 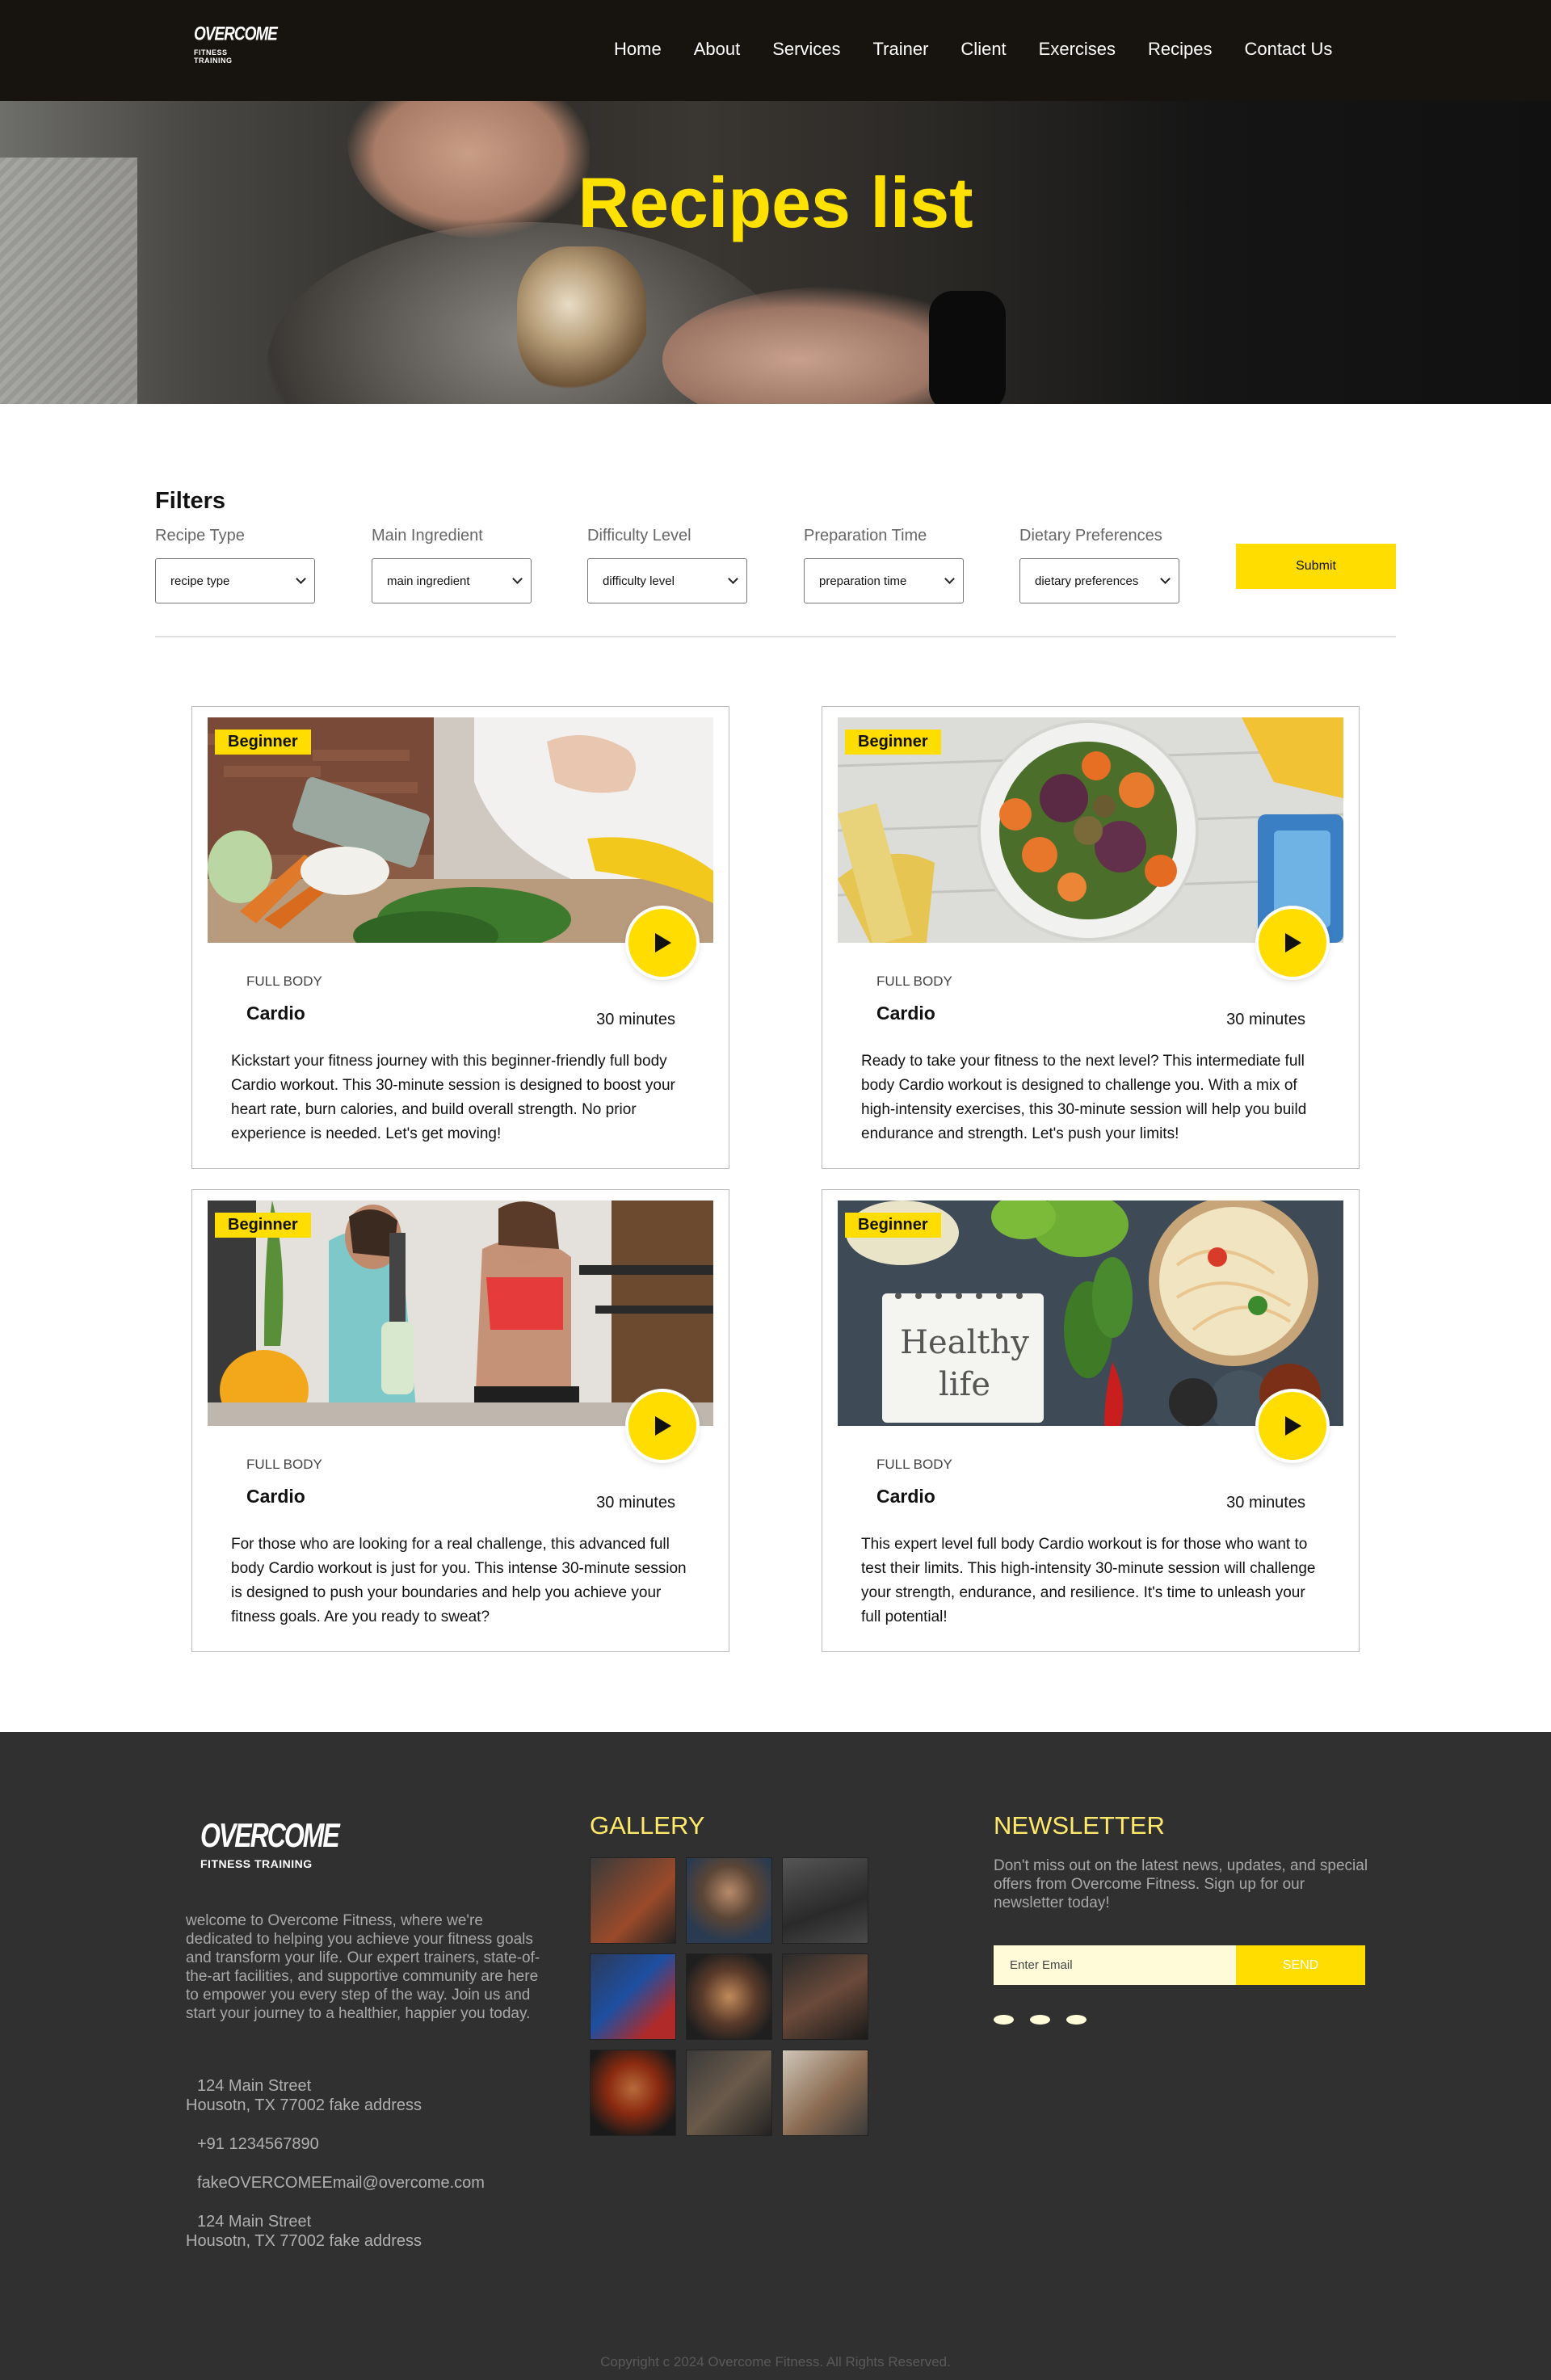 I want to click on footer-logo: OVERCOME FITNESS TRAINING, so click(x=270, y=1843).